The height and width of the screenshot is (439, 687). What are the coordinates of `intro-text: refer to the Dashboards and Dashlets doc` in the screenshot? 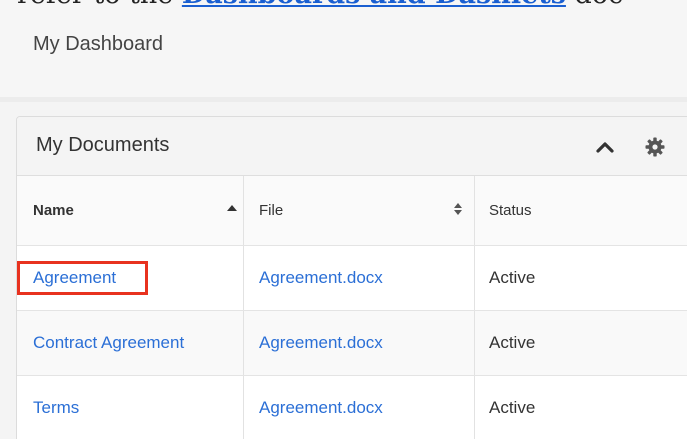 It's located at (320, 5).